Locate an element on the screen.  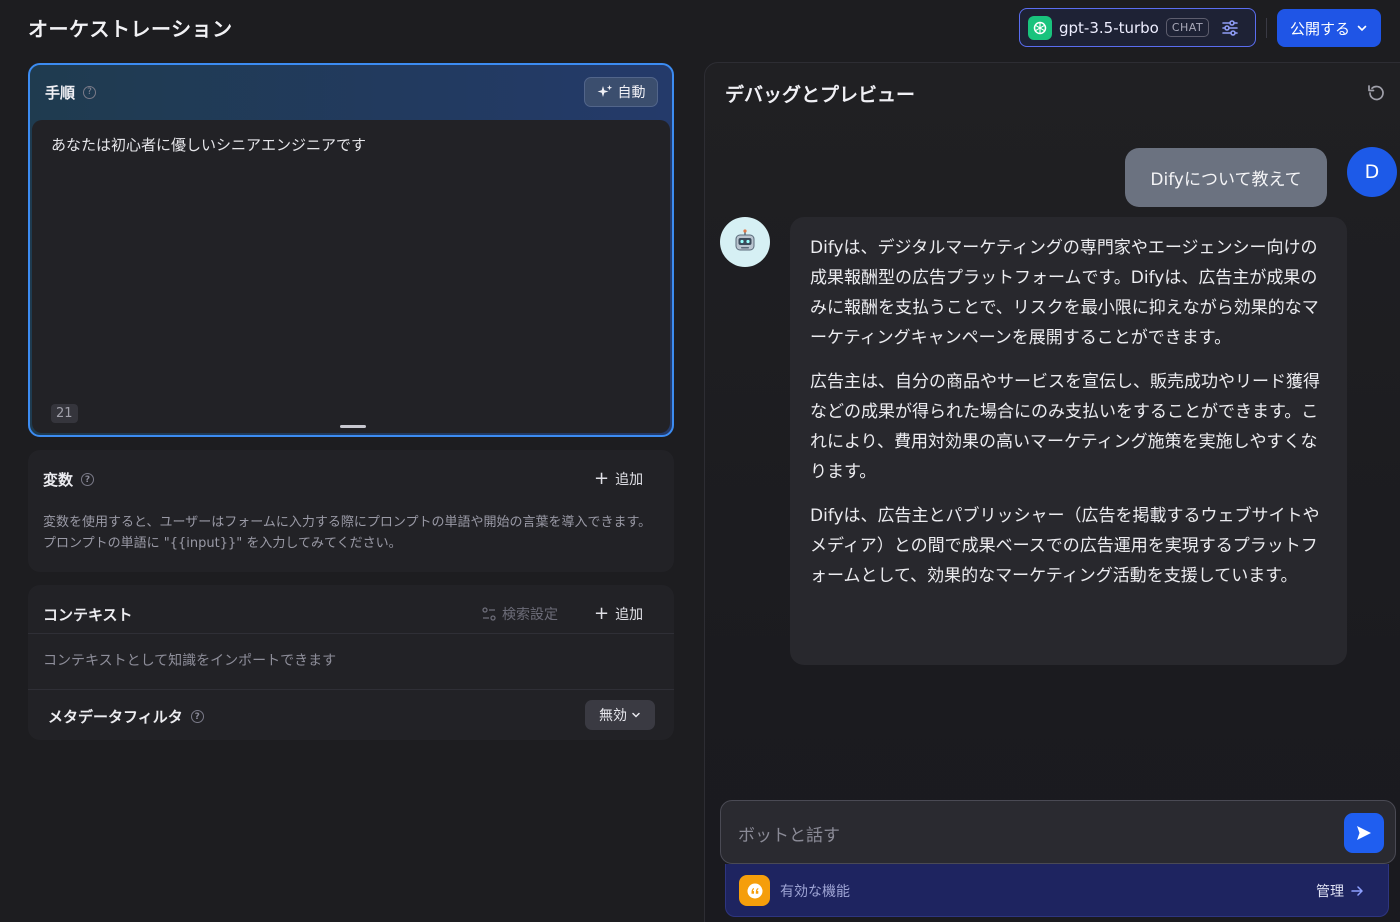
auto-generate-button: 自動 is located at coordinates (621, 92).